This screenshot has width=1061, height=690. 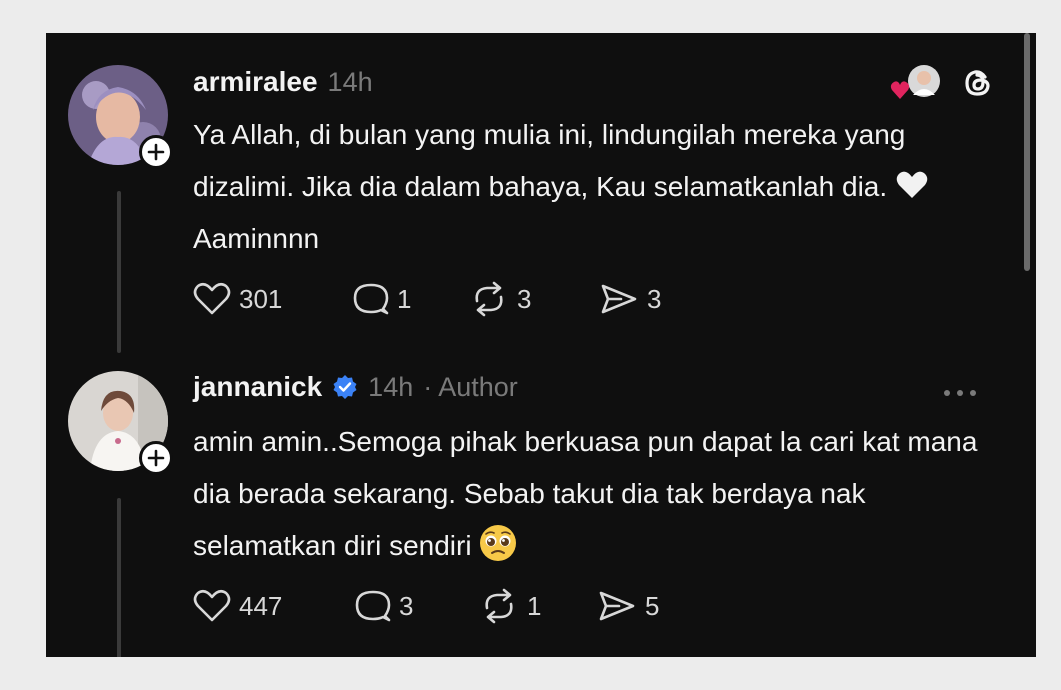 What do you see at coordinates (978, 83) in the screenshot?
I see `threads-logo-icon` at bounding box center [978, 83].